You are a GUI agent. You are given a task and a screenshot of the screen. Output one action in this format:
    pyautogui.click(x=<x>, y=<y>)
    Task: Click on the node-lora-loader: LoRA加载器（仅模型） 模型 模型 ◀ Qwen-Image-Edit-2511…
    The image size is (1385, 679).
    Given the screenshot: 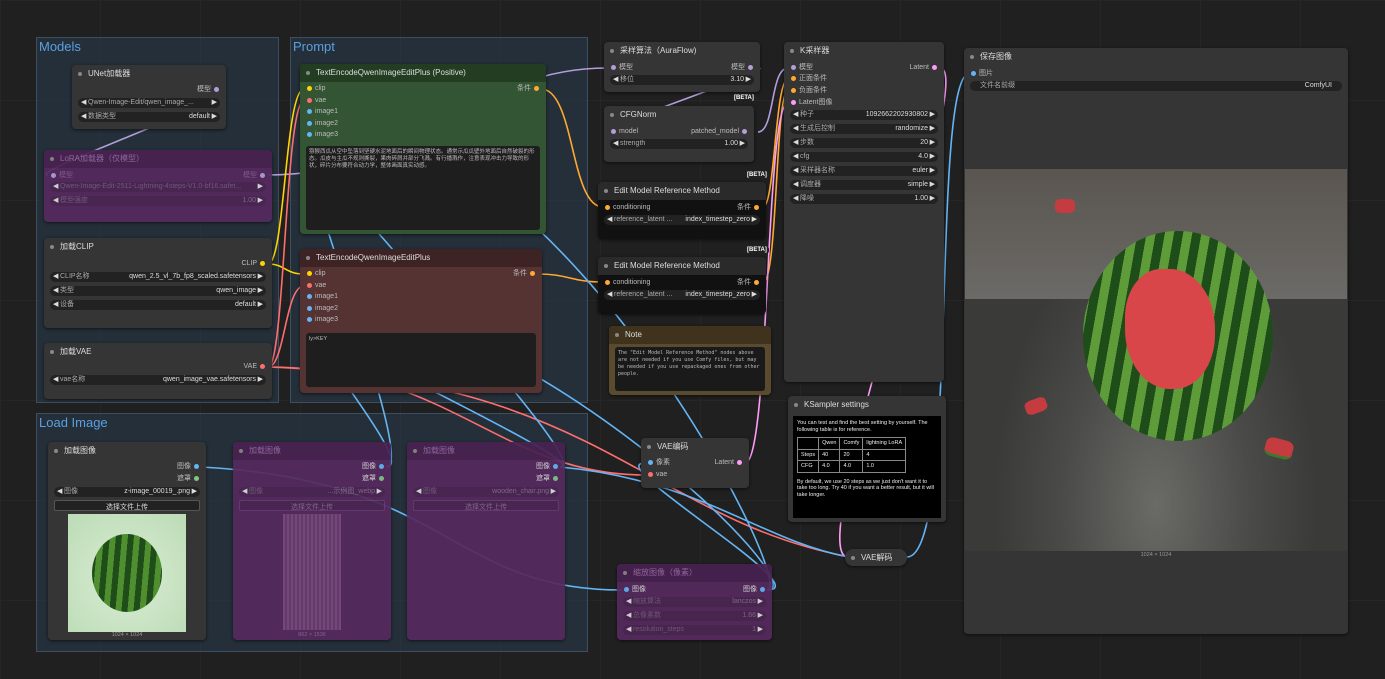 What is the action you would take?
    pyautogui.click(x=158, y=186)
    